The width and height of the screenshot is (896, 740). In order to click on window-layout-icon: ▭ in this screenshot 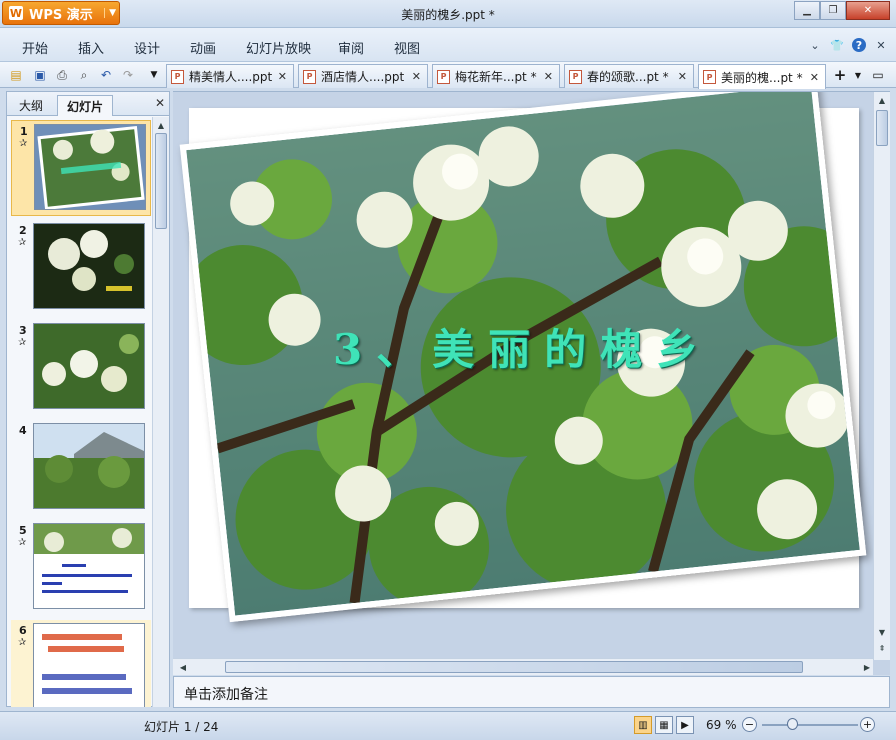, I will do `click(878, 75)`.